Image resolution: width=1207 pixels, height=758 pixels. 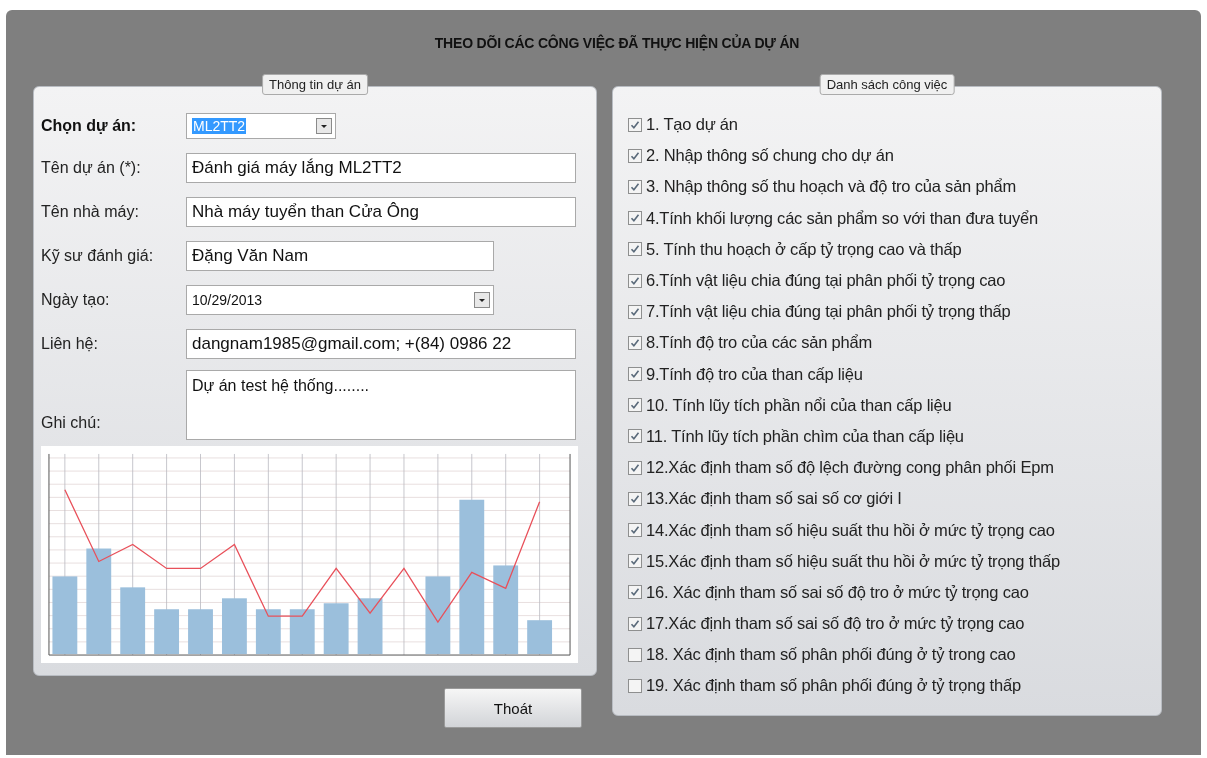 I want to click on input-field: dangnam1985@gmail.com; +(84) 0986 22, so click(x=381, y=344).